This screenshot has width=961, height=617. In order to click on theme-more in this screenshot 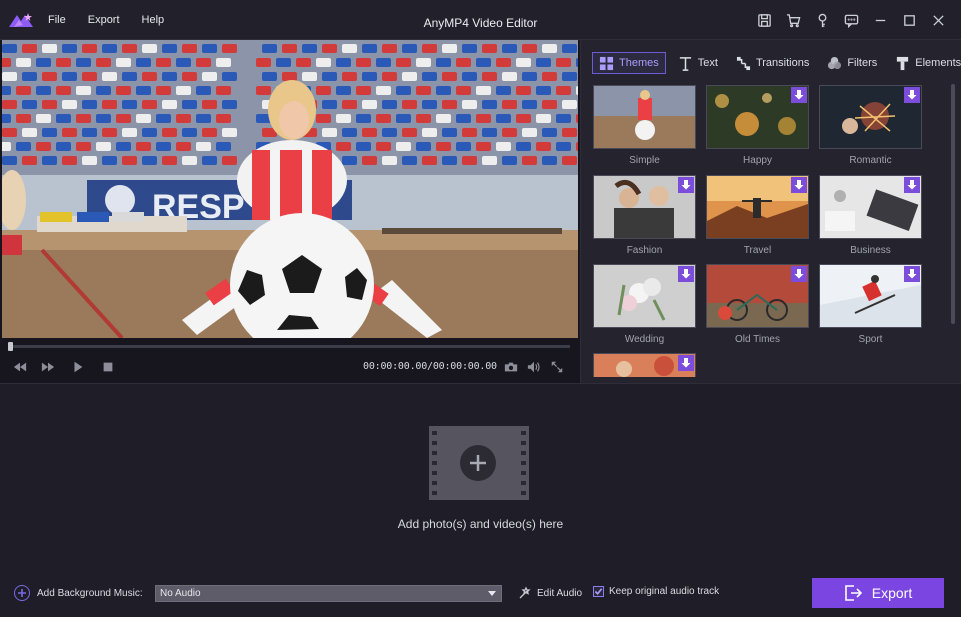, I will do `click(644, 365)`.